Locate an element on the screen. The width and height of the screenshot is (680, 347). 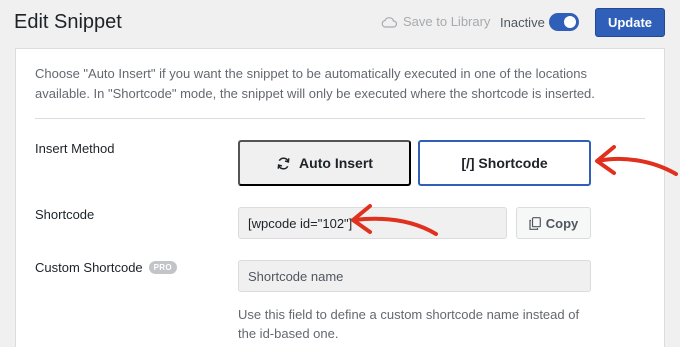
insert-method-label: Insert Method is located at coordinates (75, 148).